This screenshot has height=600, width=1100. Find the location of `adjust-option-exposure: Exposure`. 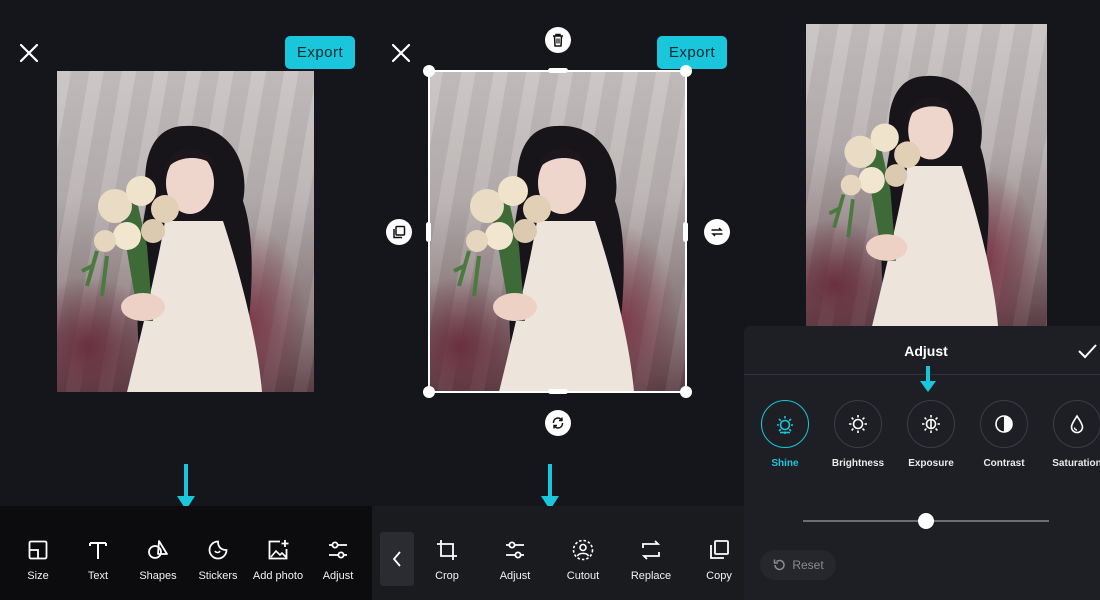

adjust-option-exposure: Exposure is located at coordinates (931, 434).